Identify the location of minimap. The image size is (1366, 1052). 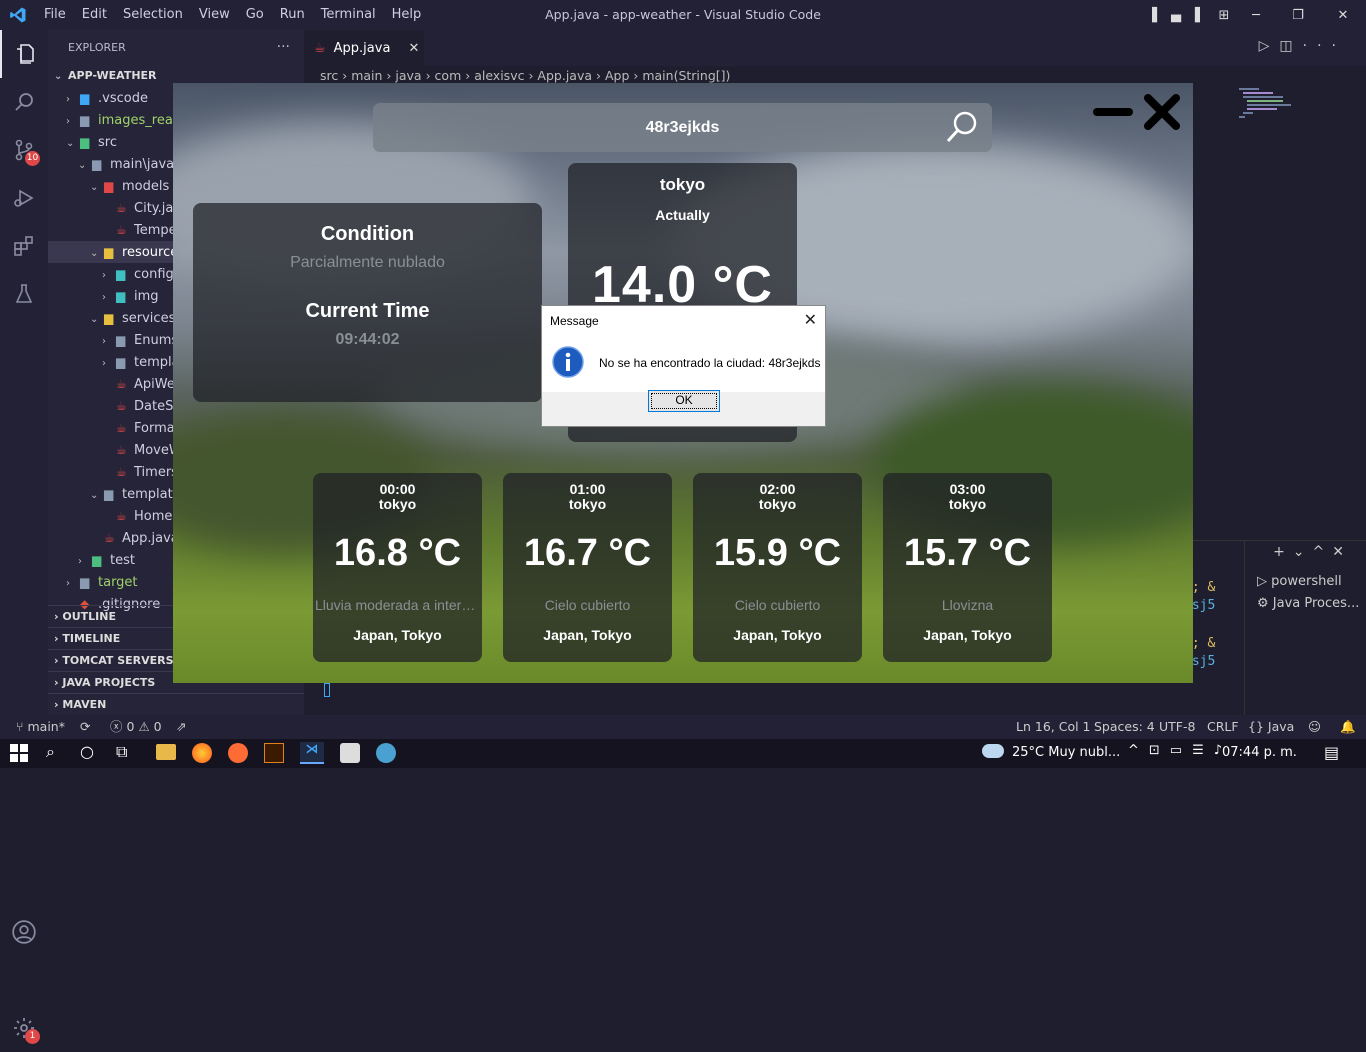
(1294, 116).